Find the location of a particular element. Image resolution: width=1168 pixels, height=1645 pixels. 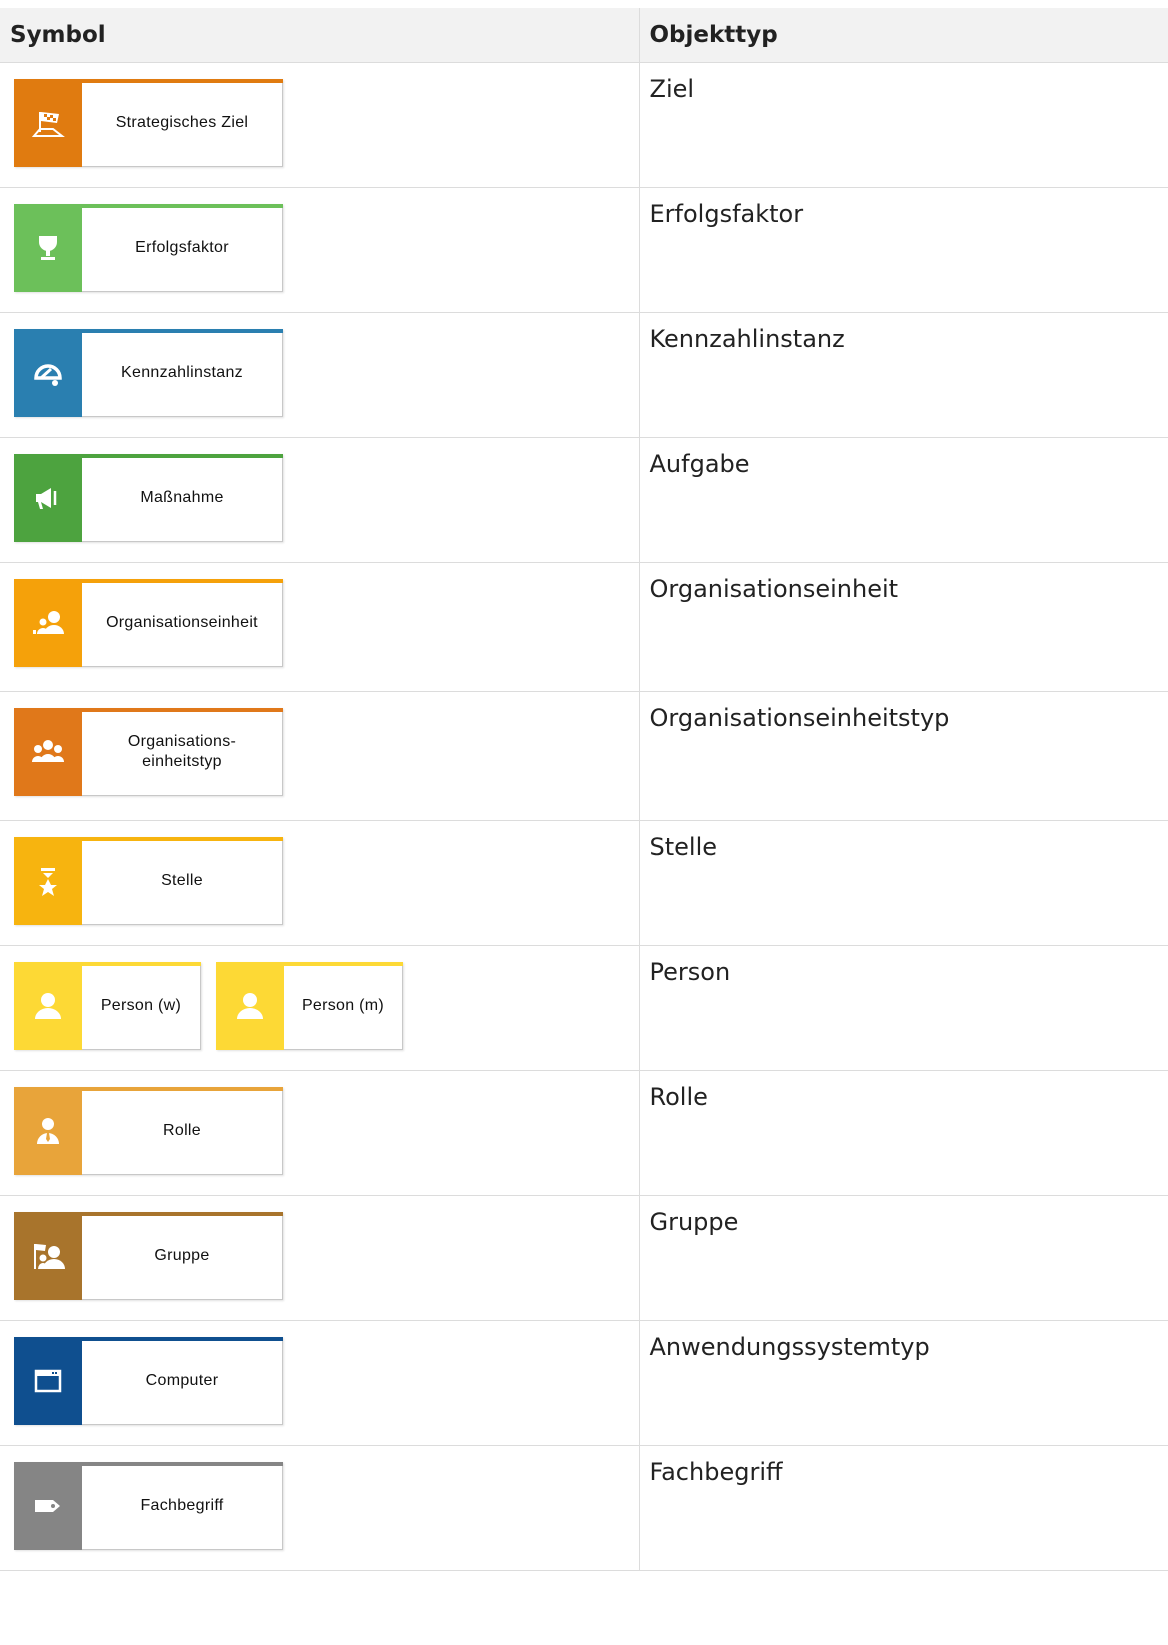

object-symbol: Kennzahlinstanz is located at coordinates (148, 373).